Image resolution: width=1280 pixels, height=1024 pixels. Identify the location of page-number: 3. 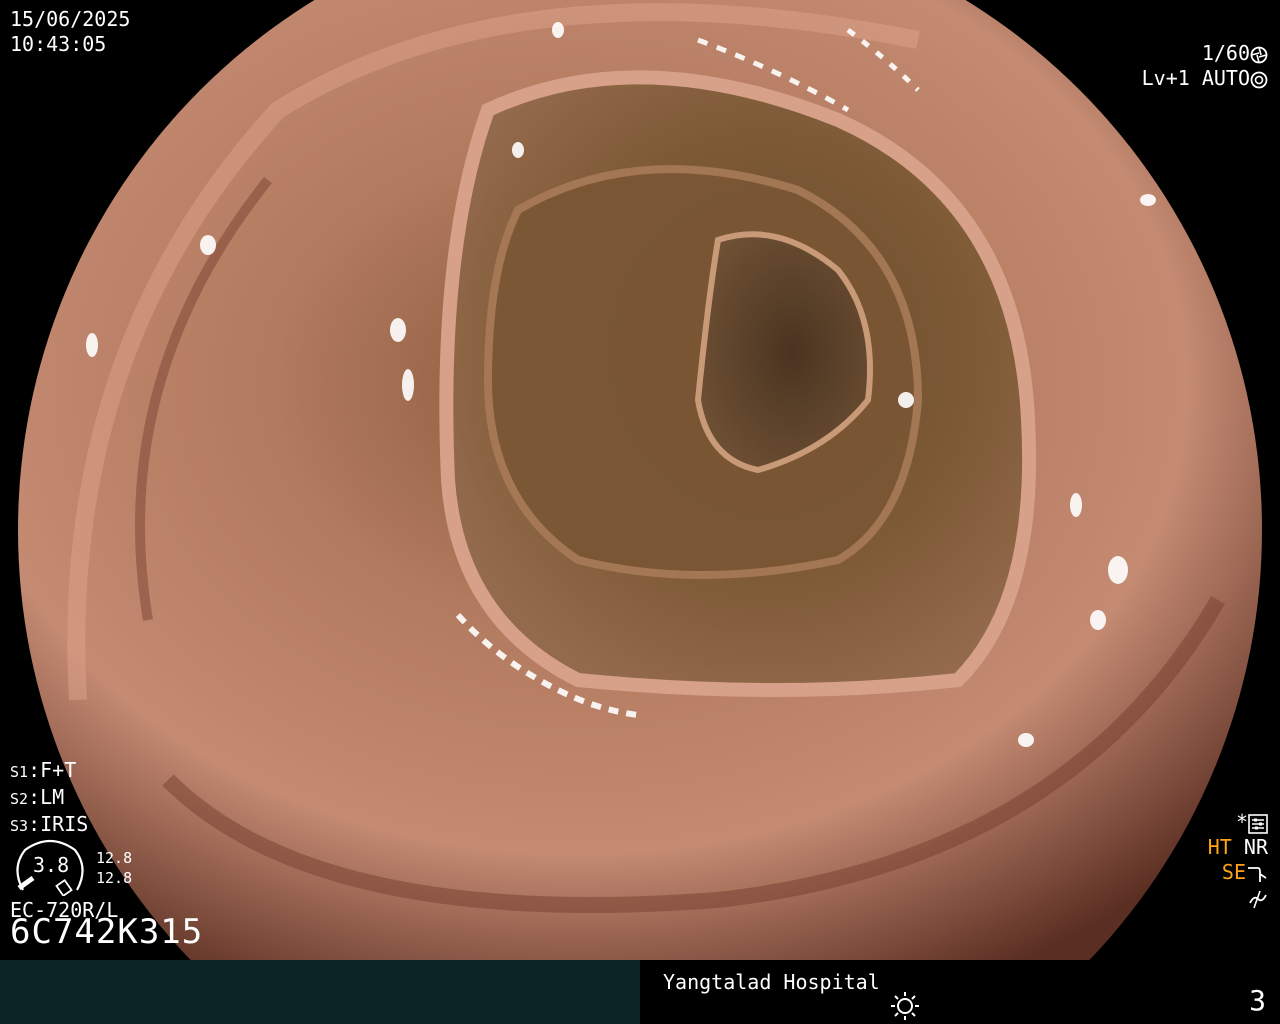
(1257, 1000).